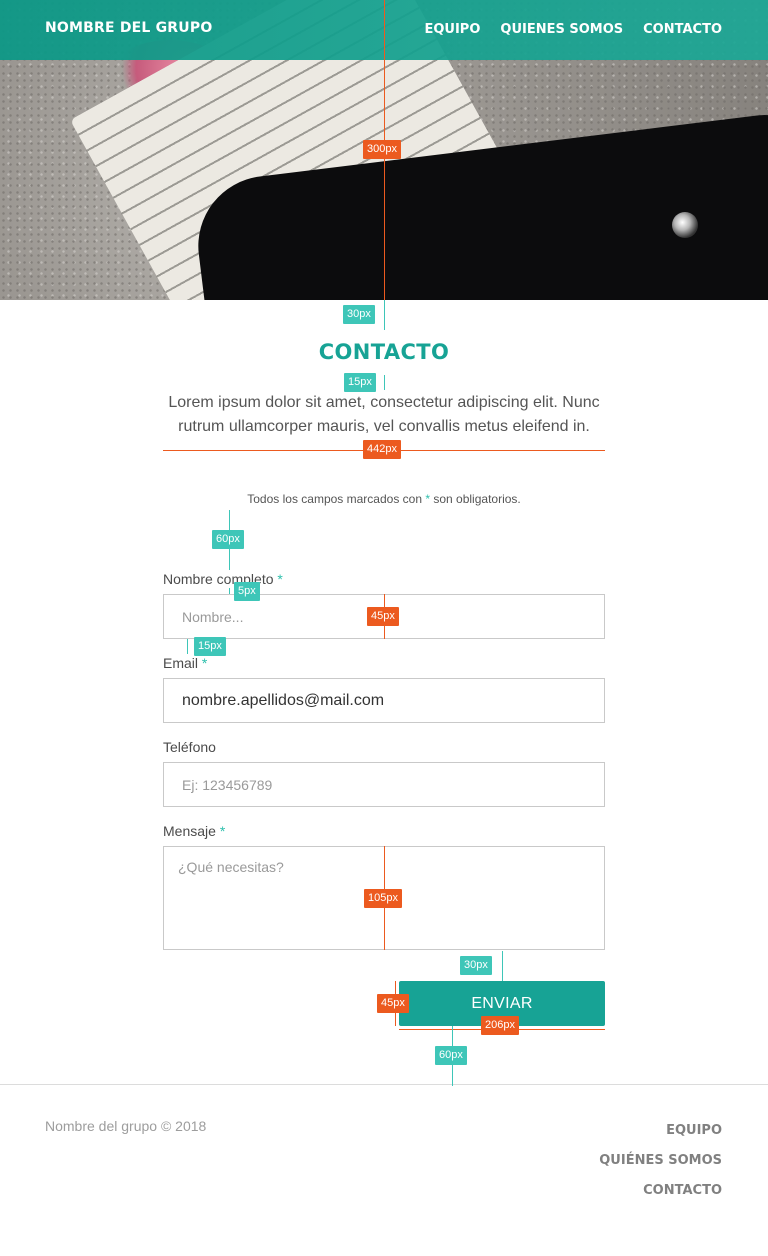  What do you see at coordinates (247, 591) in the screenshot?
I see `spec-tag: 5px` at bounding box center [247, 591].